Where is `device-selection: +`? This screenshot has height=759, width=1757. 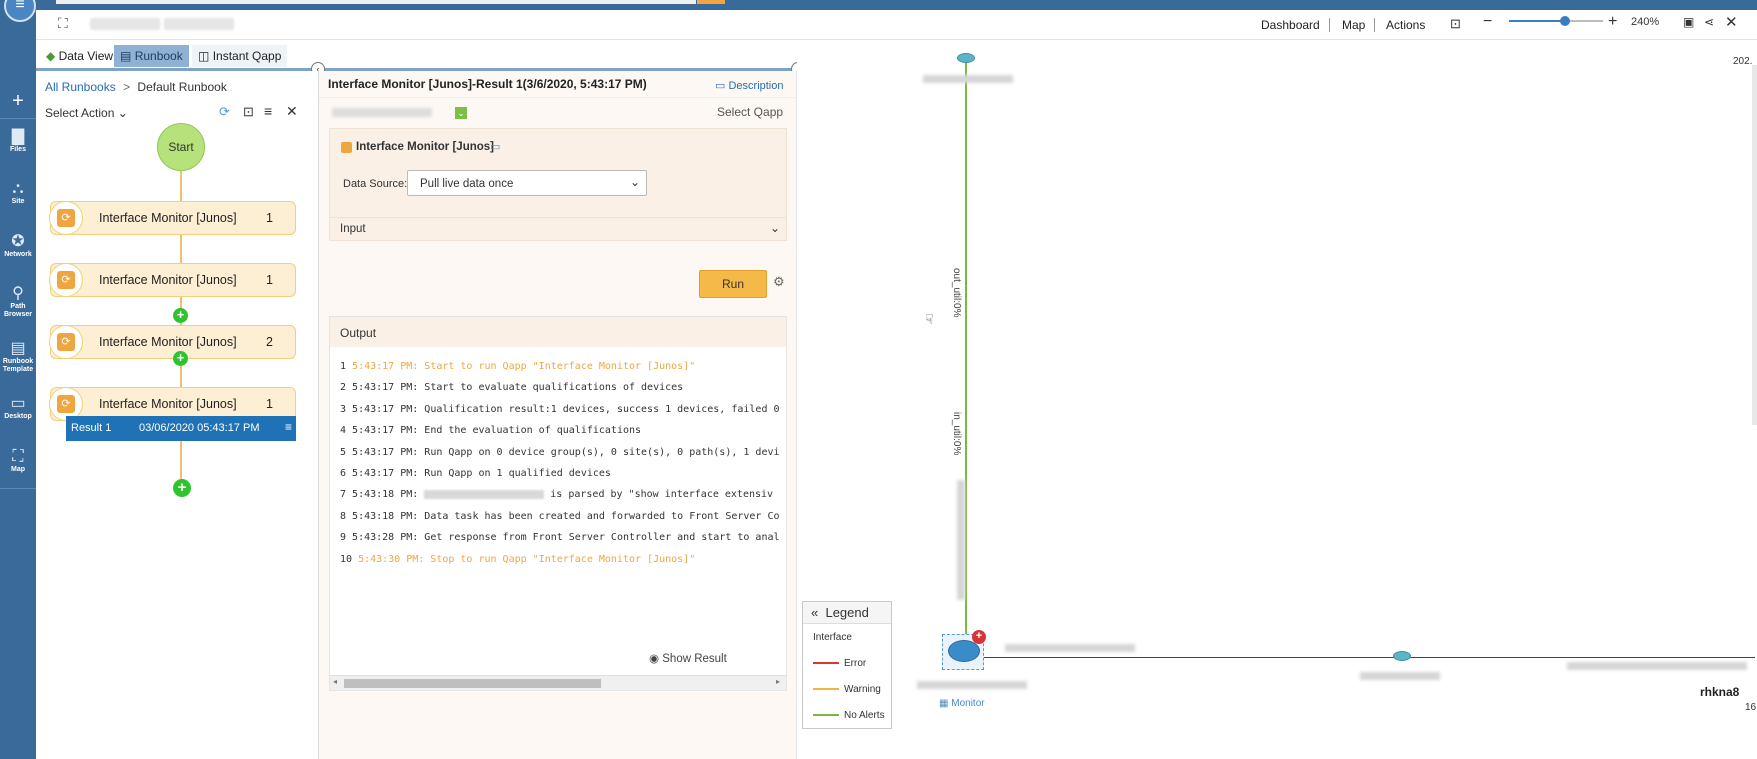 device-selection: + is located at coordinates (964, 650).